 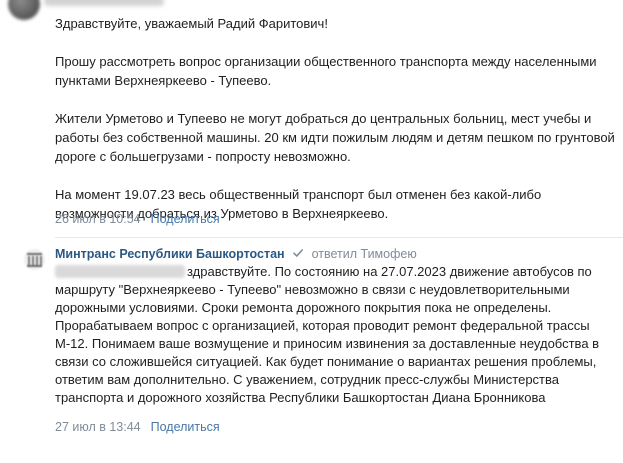 What do you see at coordinates (34, 259) in the screenshot?
I see `ministry-avatar` at bounding box center [34, 259].